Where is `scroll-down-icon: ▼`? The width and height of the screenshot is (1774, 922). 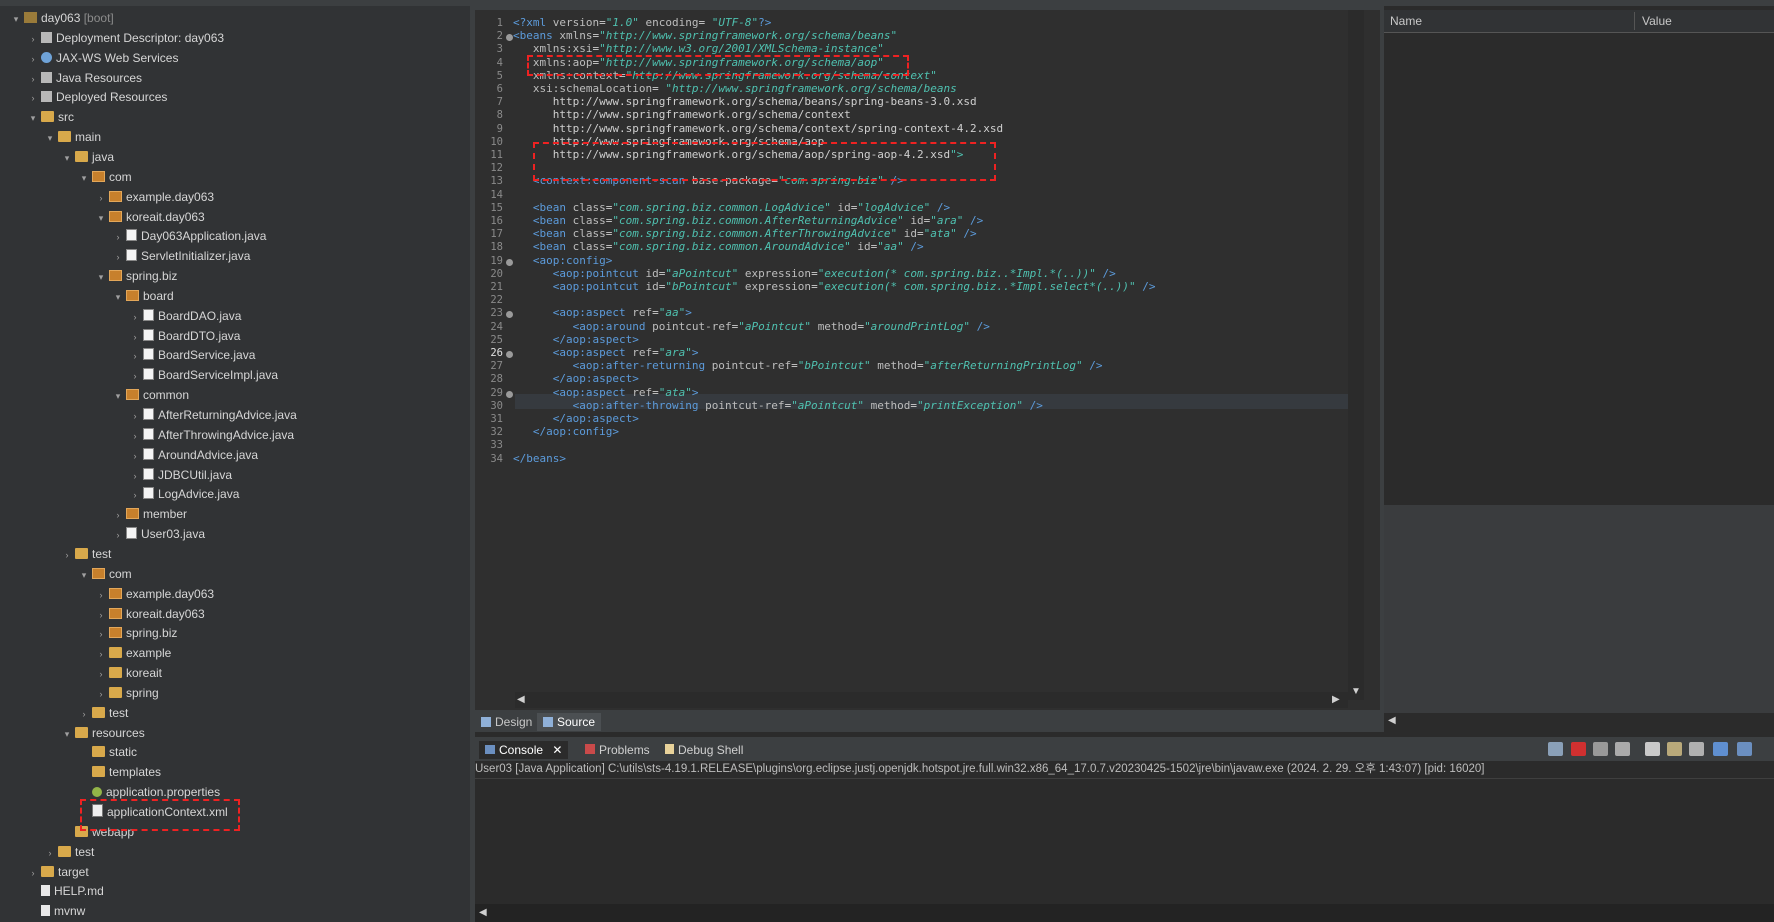
scroll-down-icon: ▼ is located at coordinates (1356, 691).